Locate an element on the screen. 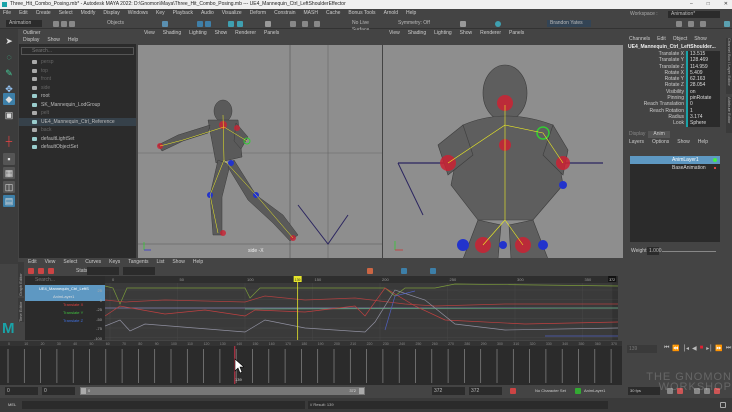 The height and width of the screenshot is (412, 732). outliner-item: side is located at coordinates (77, 88).